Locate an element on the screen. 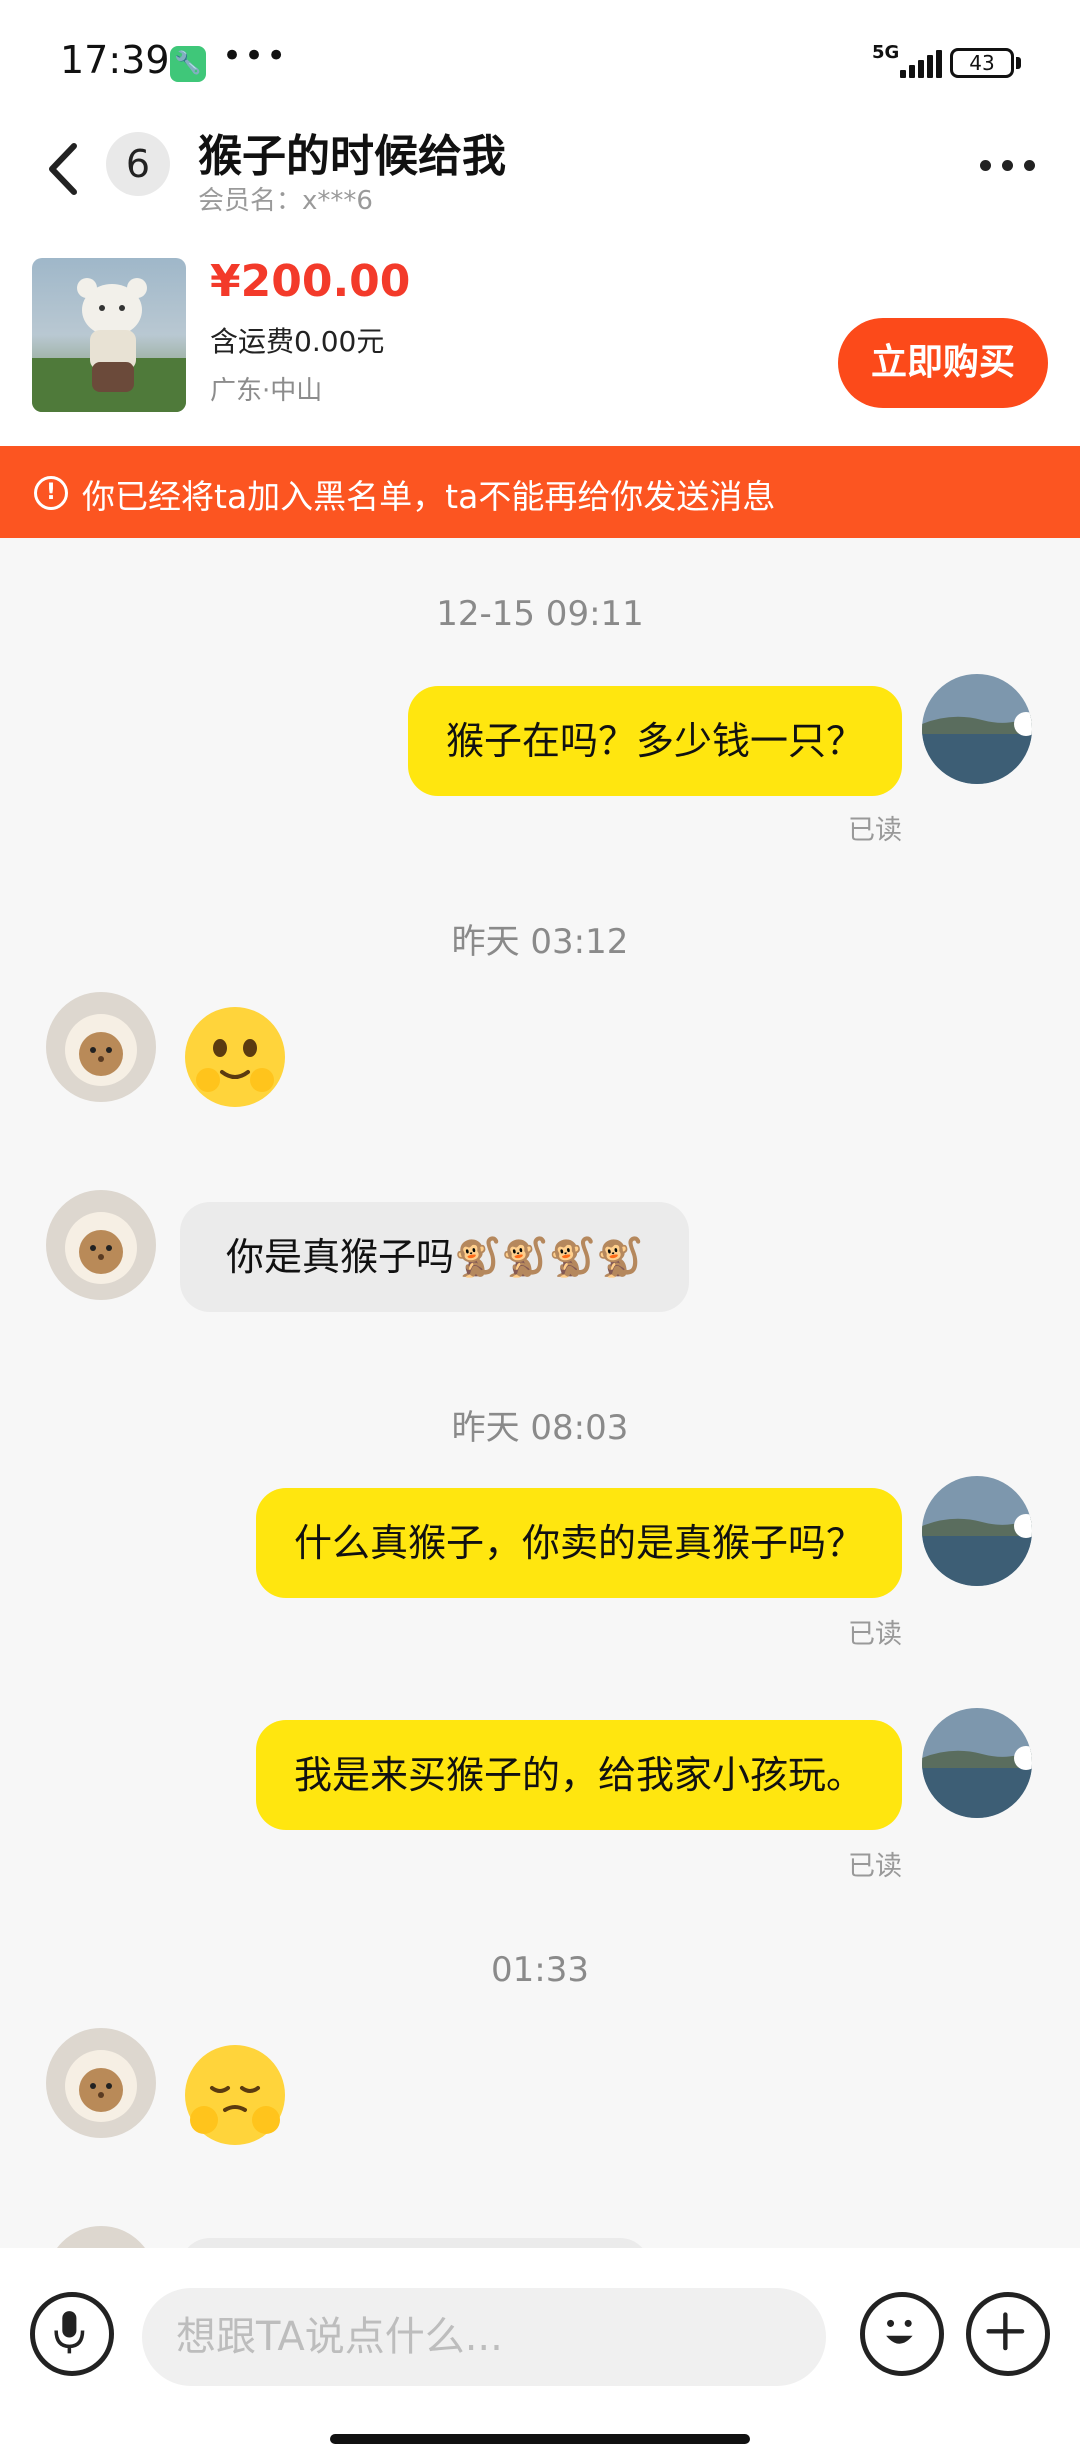 The height and width of the screenshot is (2460, 1080). product-location: 广东·中山 is located at coordinates (266, 391).